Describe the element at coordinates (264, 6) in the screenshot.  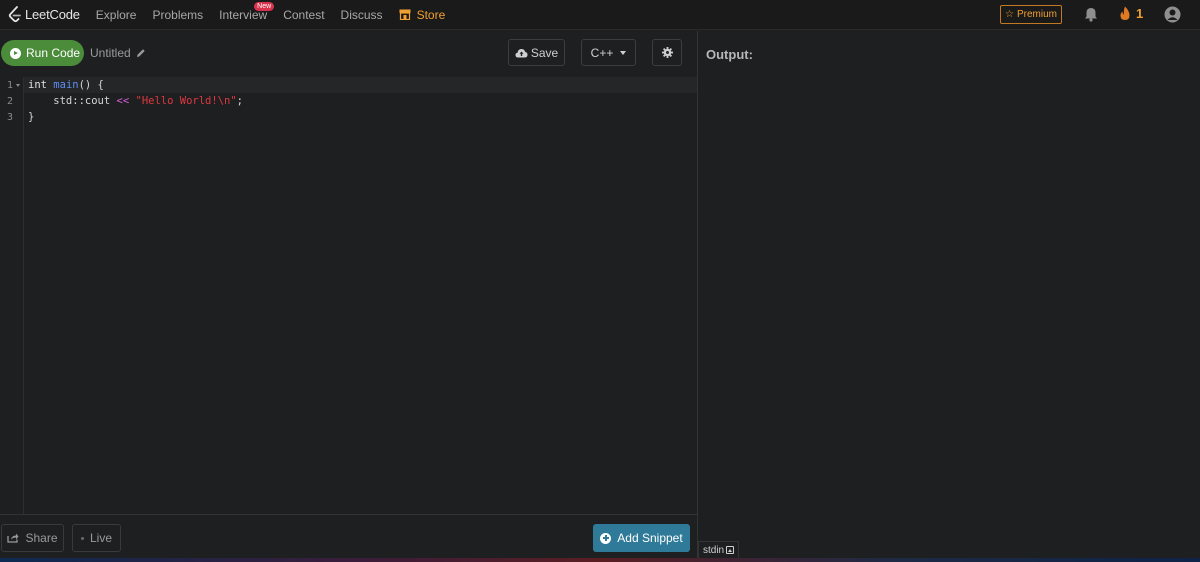
I see `new-badge: New` at that location.